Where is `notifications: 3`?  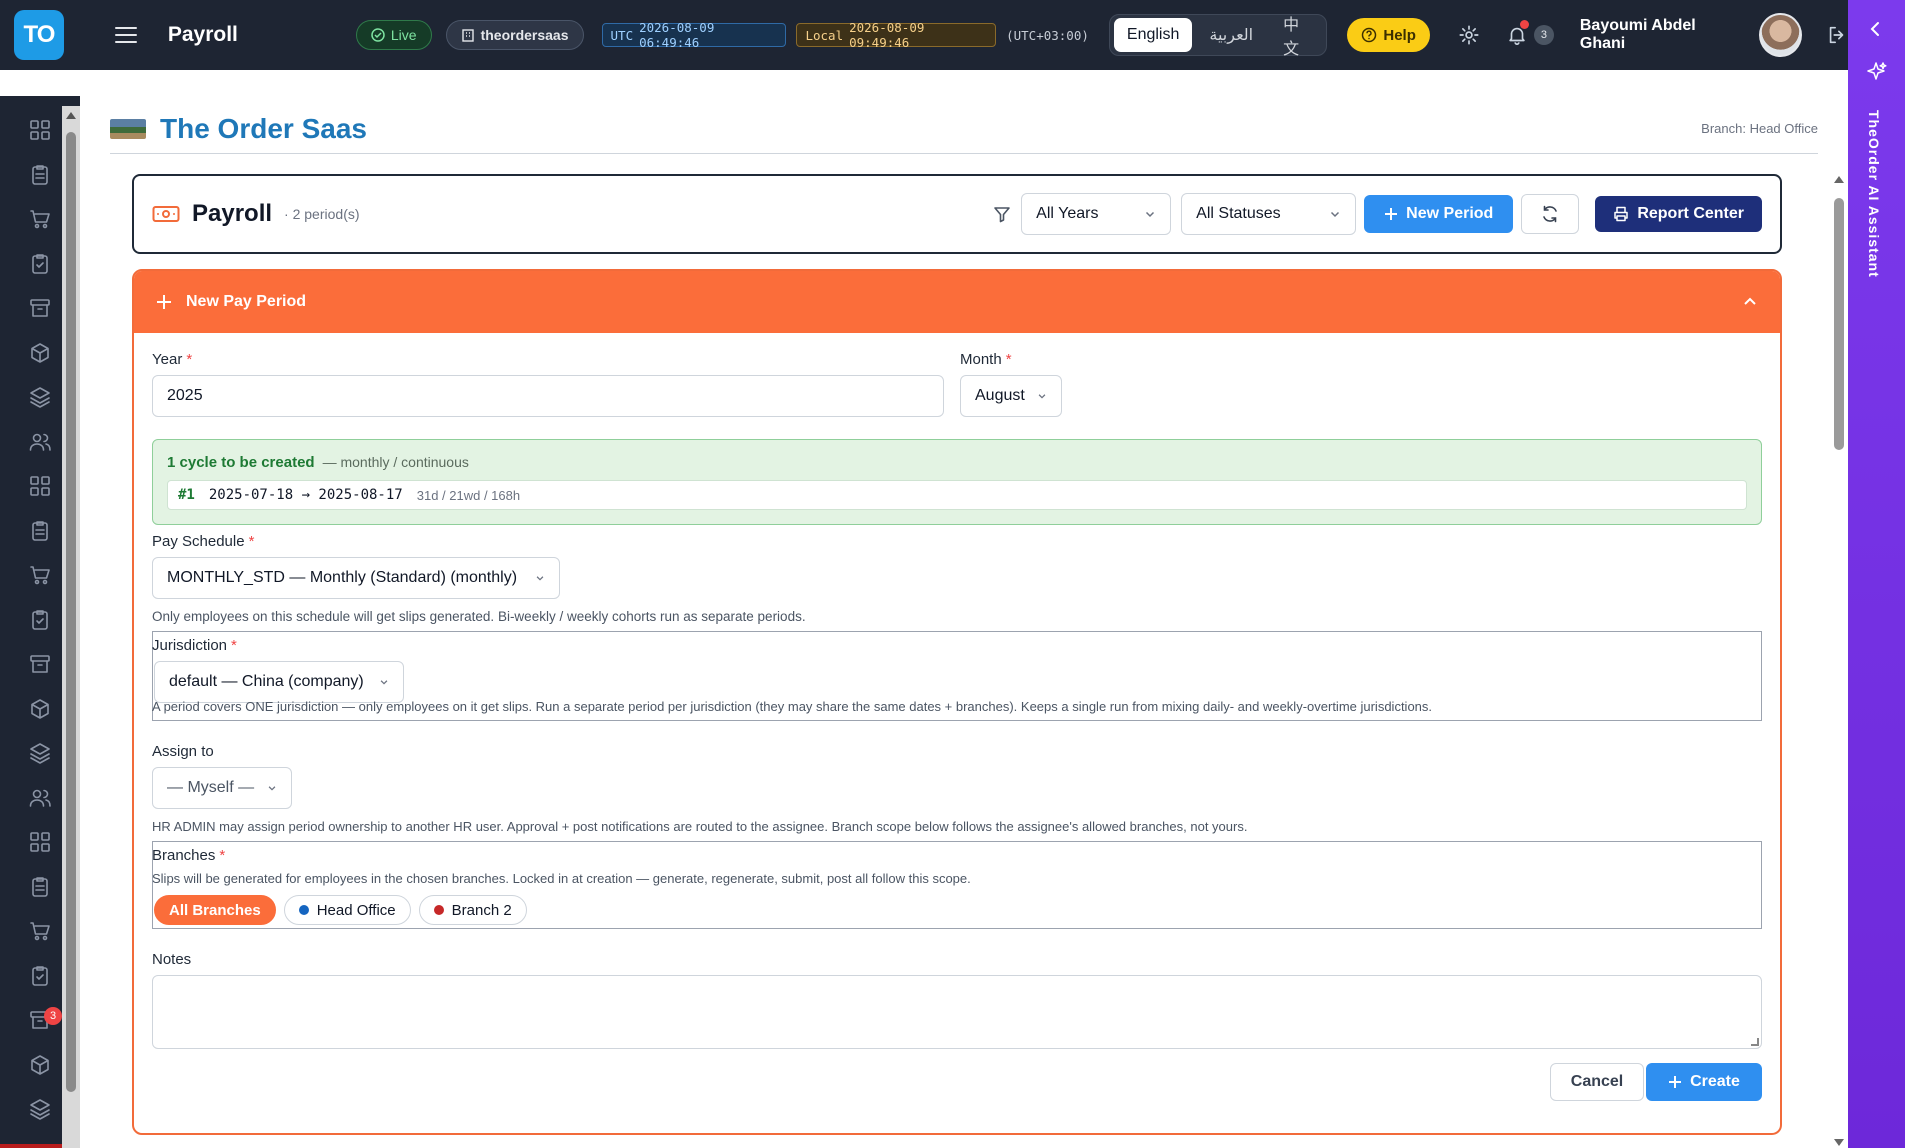
notifications: 3 is located at coordinates (1530, 33).